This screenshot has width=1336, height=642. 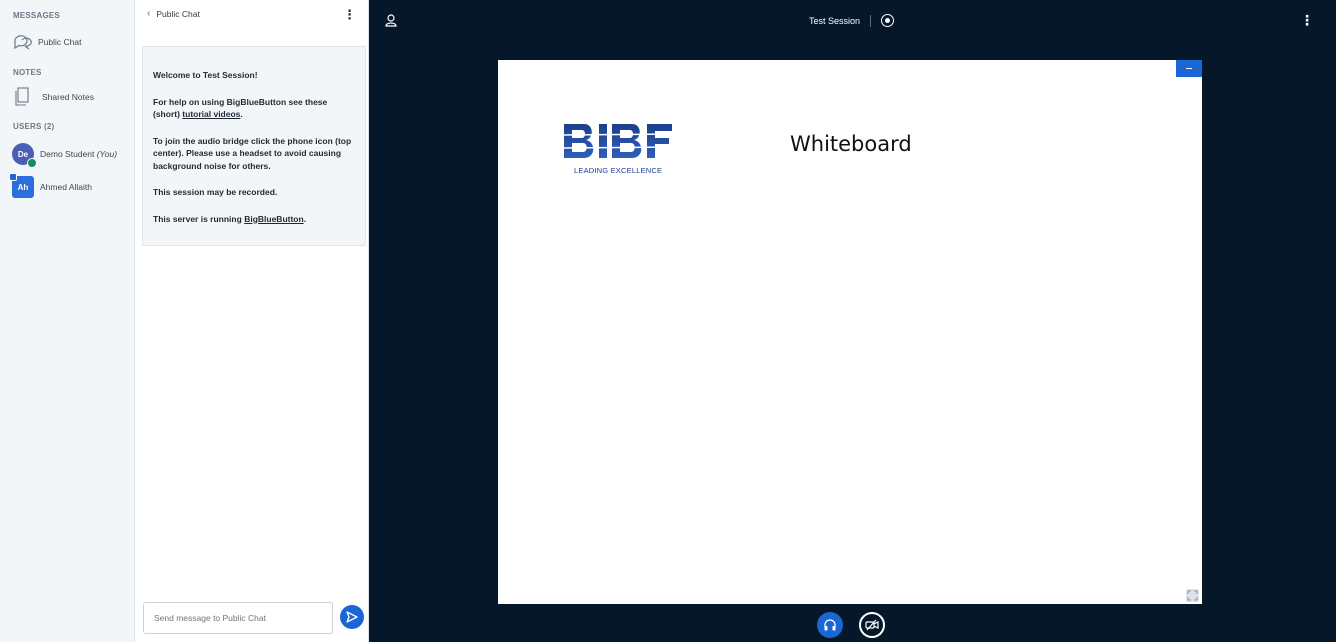 I want to click on notes-icon, so click(x=22, y=97).